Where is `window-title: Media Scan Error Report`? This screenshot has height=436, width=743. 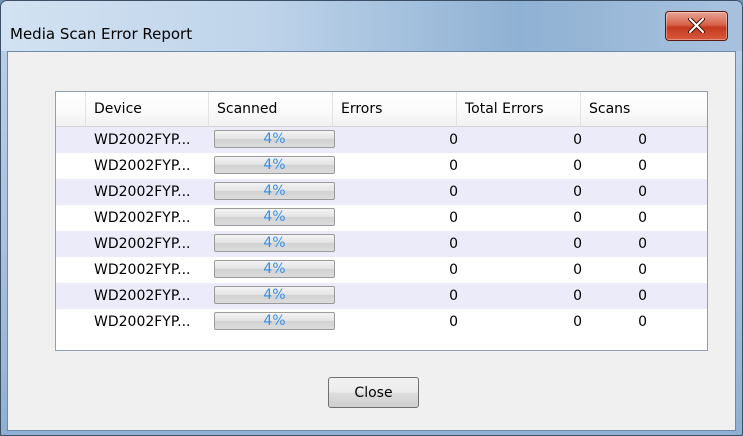
window-title: Media Scan Error Report is located at coordinates (101, 34).